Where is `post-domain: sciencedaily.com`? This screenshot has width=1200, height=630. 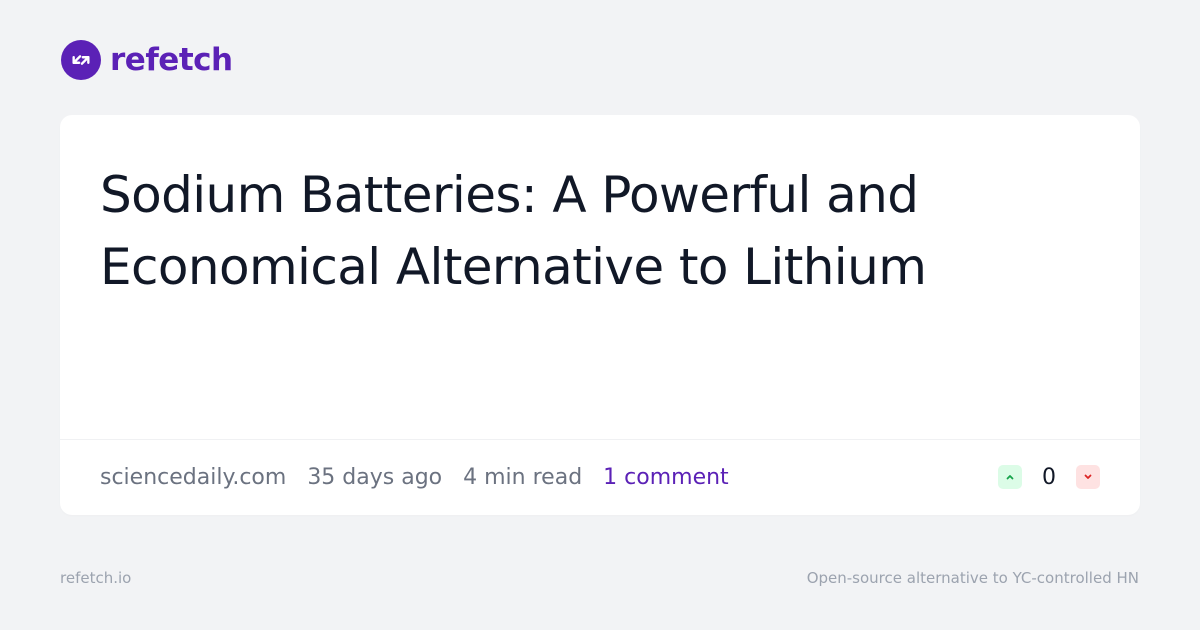 post-domain: sciencedaily.com is located at coordinates (193, 477).